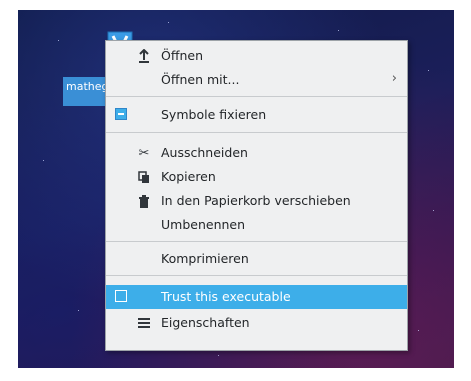 The width and height of the screenshot is (471, 381). I want to click on menu-item-label: In den Papierkorb verschieben, so click(256, 200).